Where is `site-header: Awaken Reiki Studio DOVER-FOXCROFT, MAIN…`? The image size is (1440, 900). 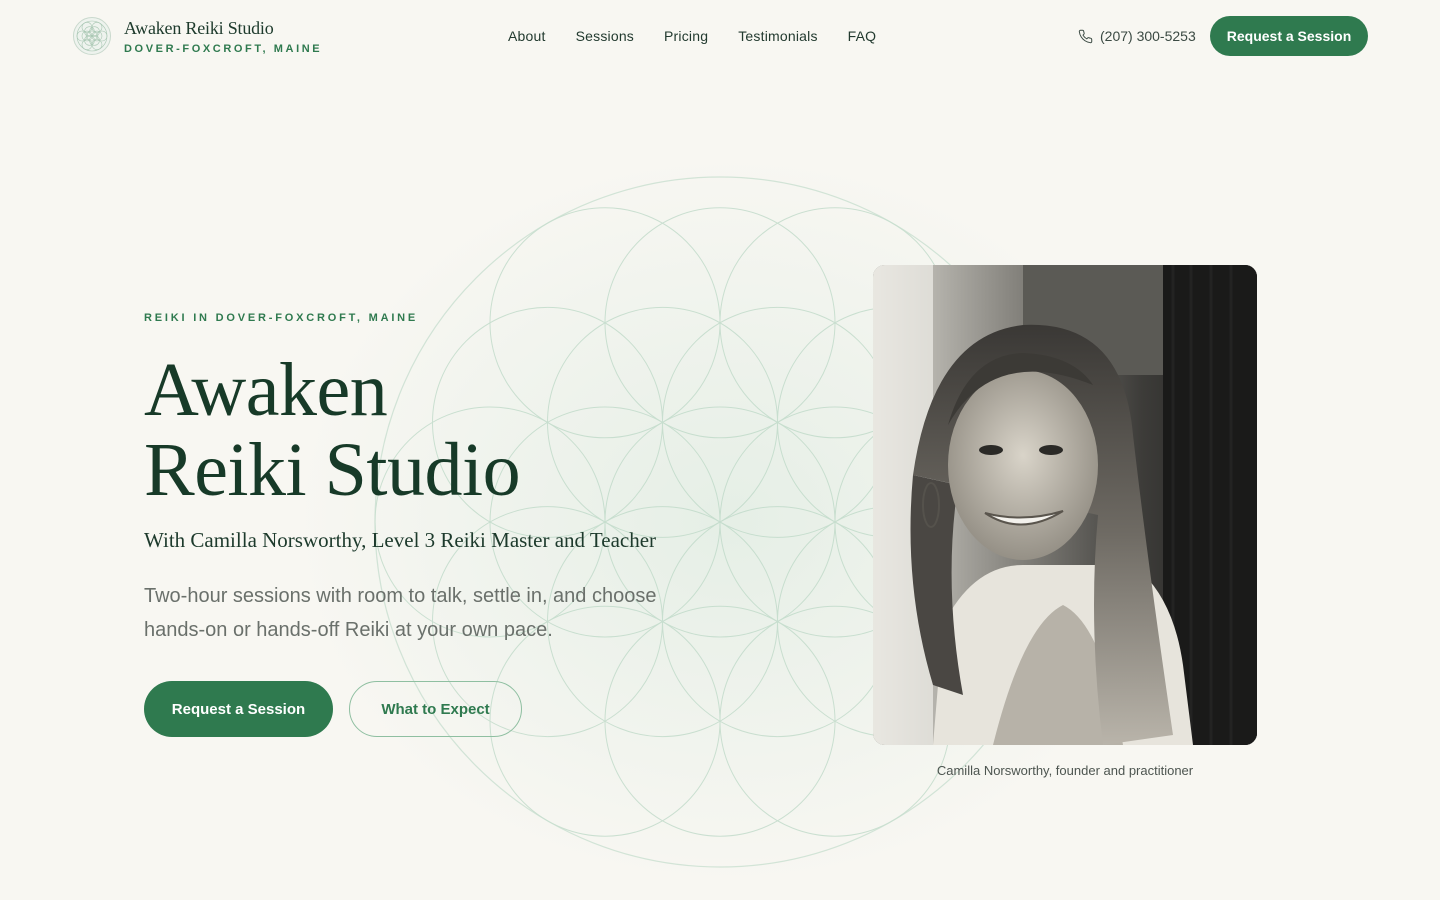
site-header: Awaken Reiki Studio DOVER-FOXCROFT, MAIN… is located at coordinates (720, 36).